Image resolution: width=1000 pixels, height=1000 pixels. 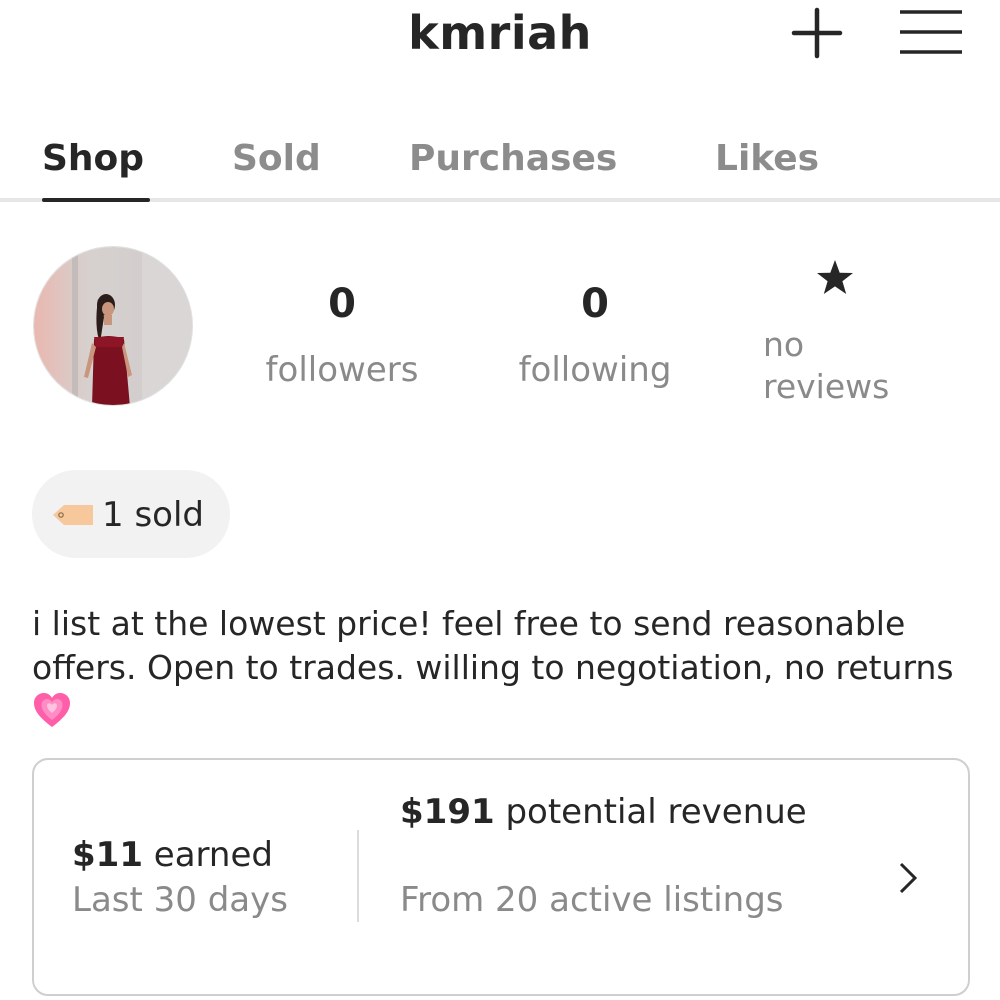 What do you see at coordinates (500, 33) in the screenshot?
I see `profile-username: kmriah` at bounding box center [500, 33].